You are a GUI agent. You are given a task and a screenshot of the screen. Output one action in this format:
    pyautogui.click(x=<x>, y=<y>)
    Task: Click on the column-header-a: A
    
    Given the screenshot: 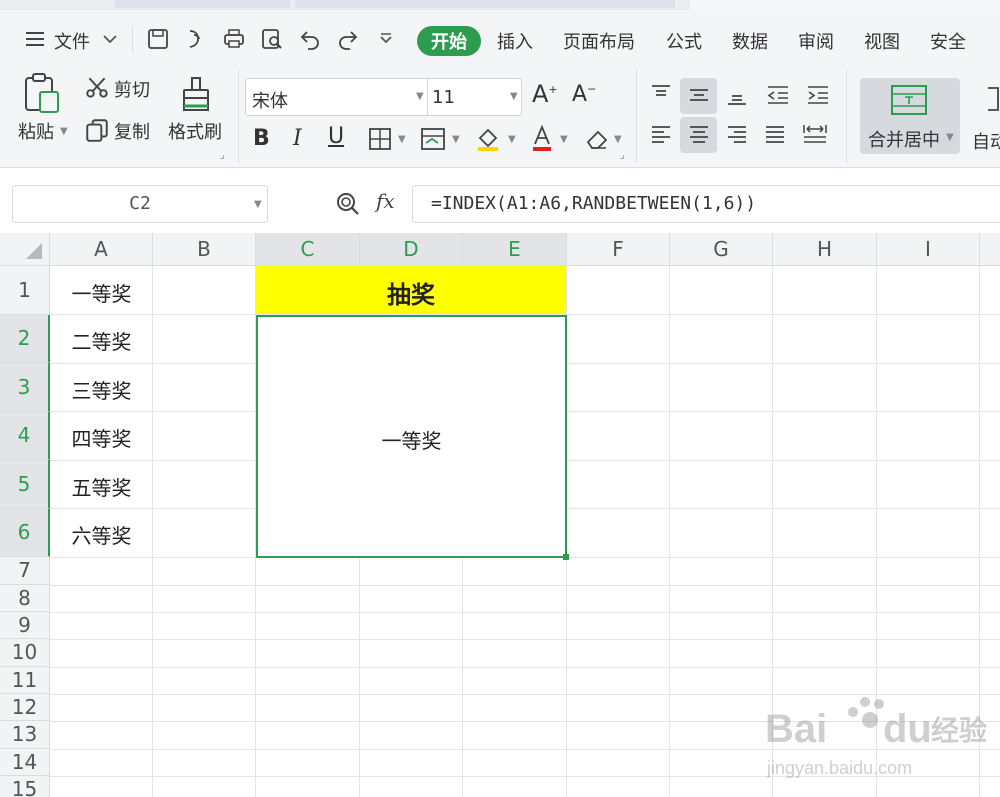 What is the action you would take?
    pyautogui.click(x=101, y=249)
    